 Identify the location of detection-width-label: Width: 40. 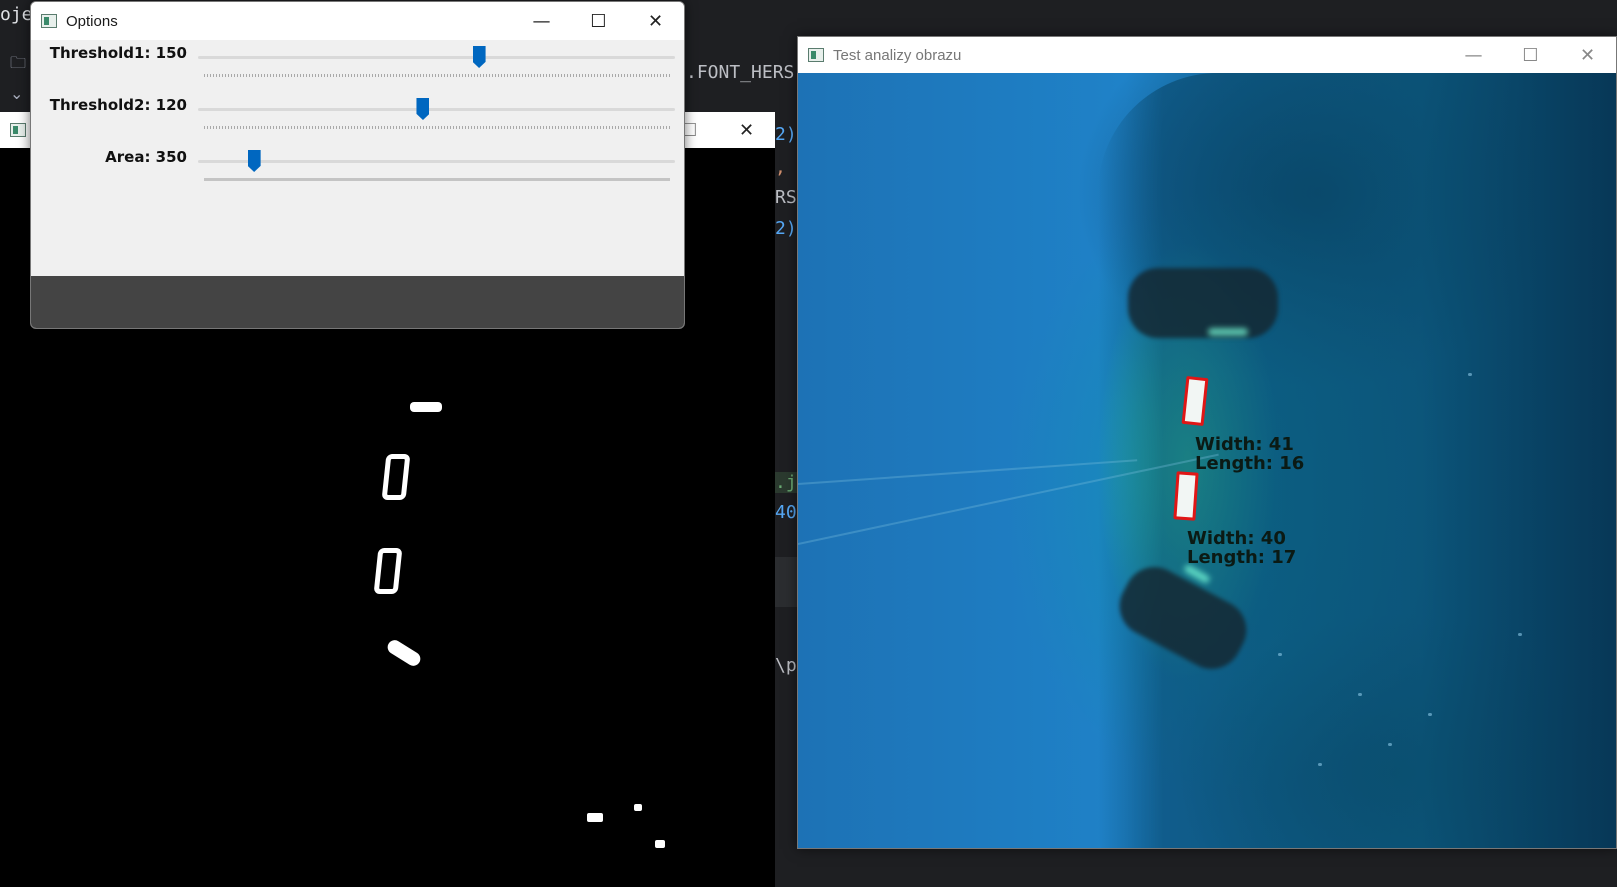
(1236, 538).